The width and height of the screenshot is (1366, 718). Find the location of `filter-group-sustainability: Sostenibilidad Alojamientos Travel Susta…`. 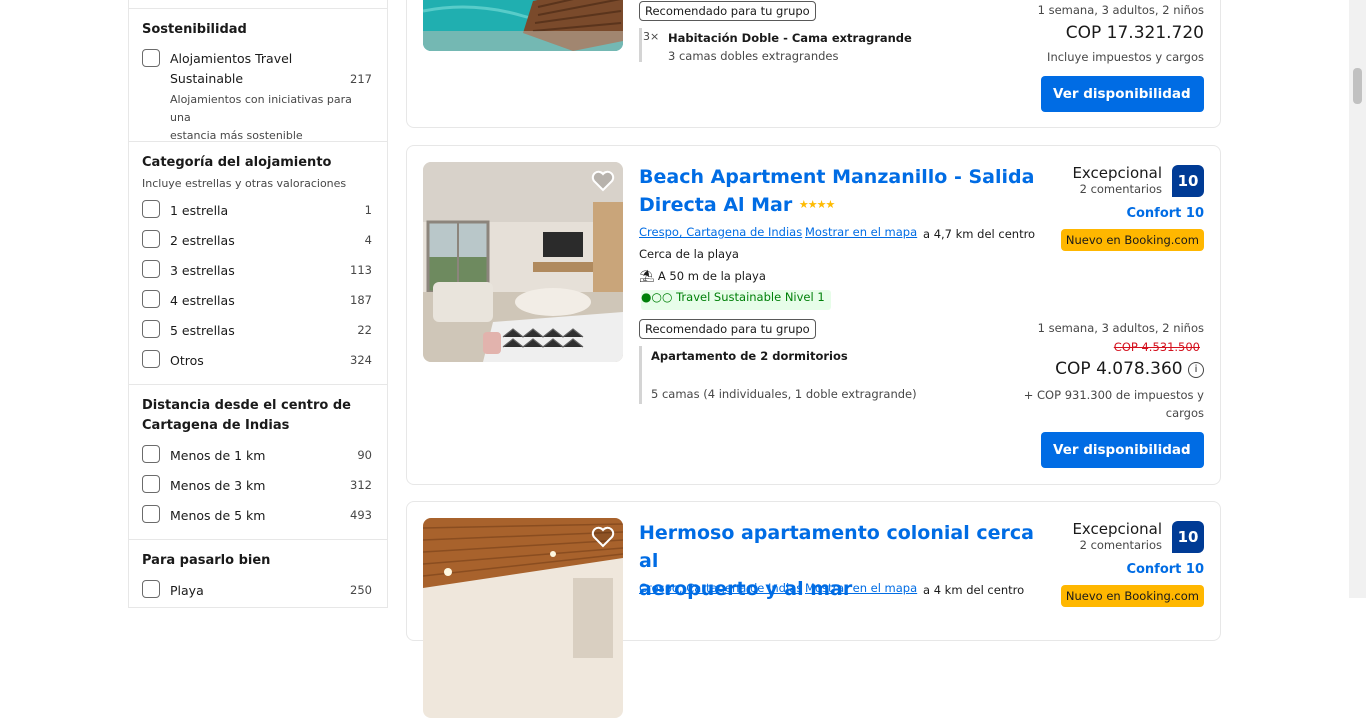

filter-group-sustainability: Sostenibilidad Alojamientos Travel Susta… is located at coordinates (258, 75).